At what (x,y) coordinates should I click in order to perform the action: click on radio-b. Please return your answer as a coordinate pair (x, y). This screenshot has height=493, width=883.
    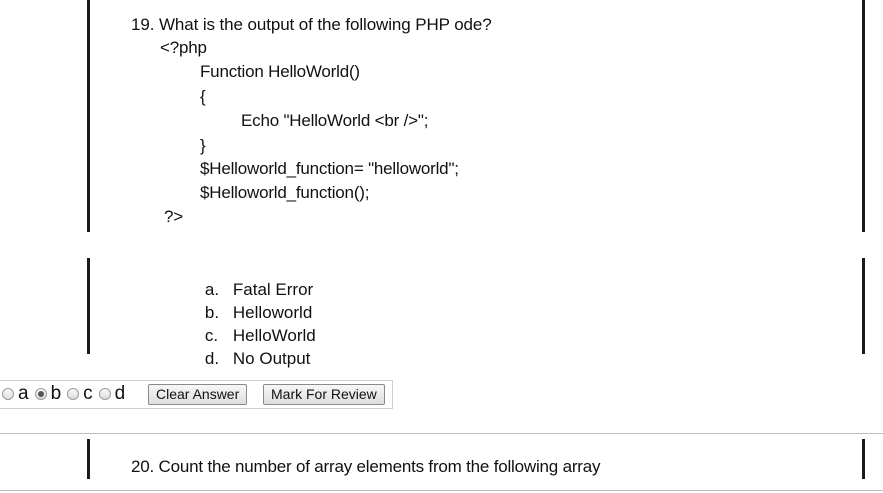
    Looking at the image, I should click on (40, 394).